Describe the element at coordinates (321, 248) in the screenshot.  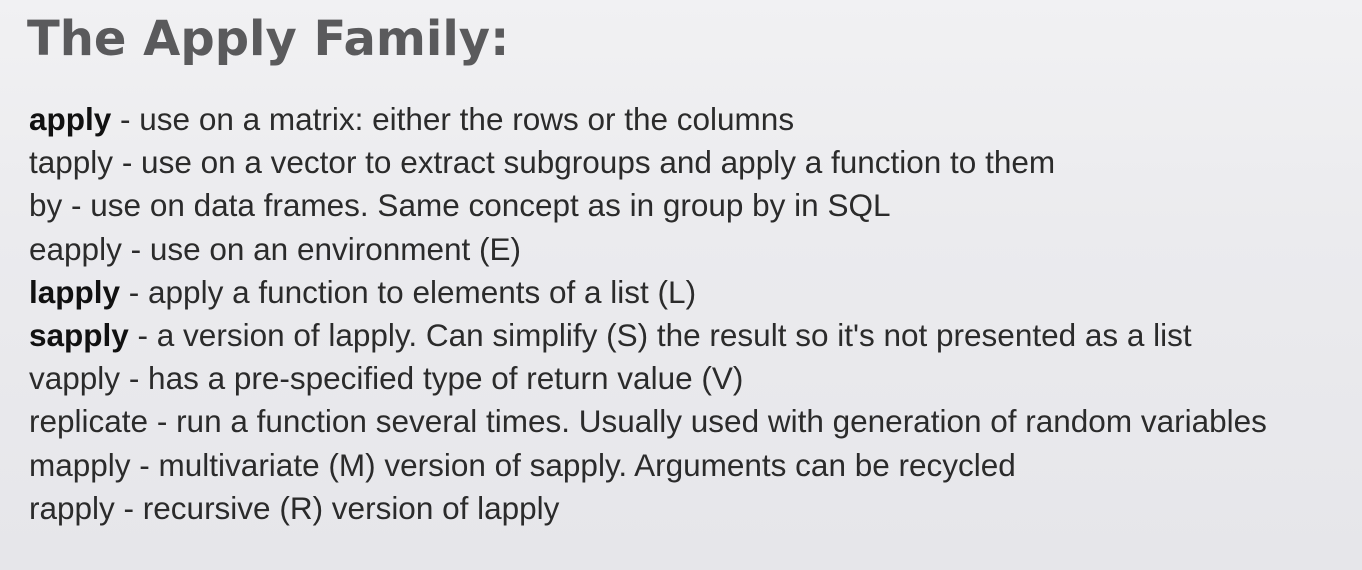
I see `function-description: - use on an environment (E)` at that location.